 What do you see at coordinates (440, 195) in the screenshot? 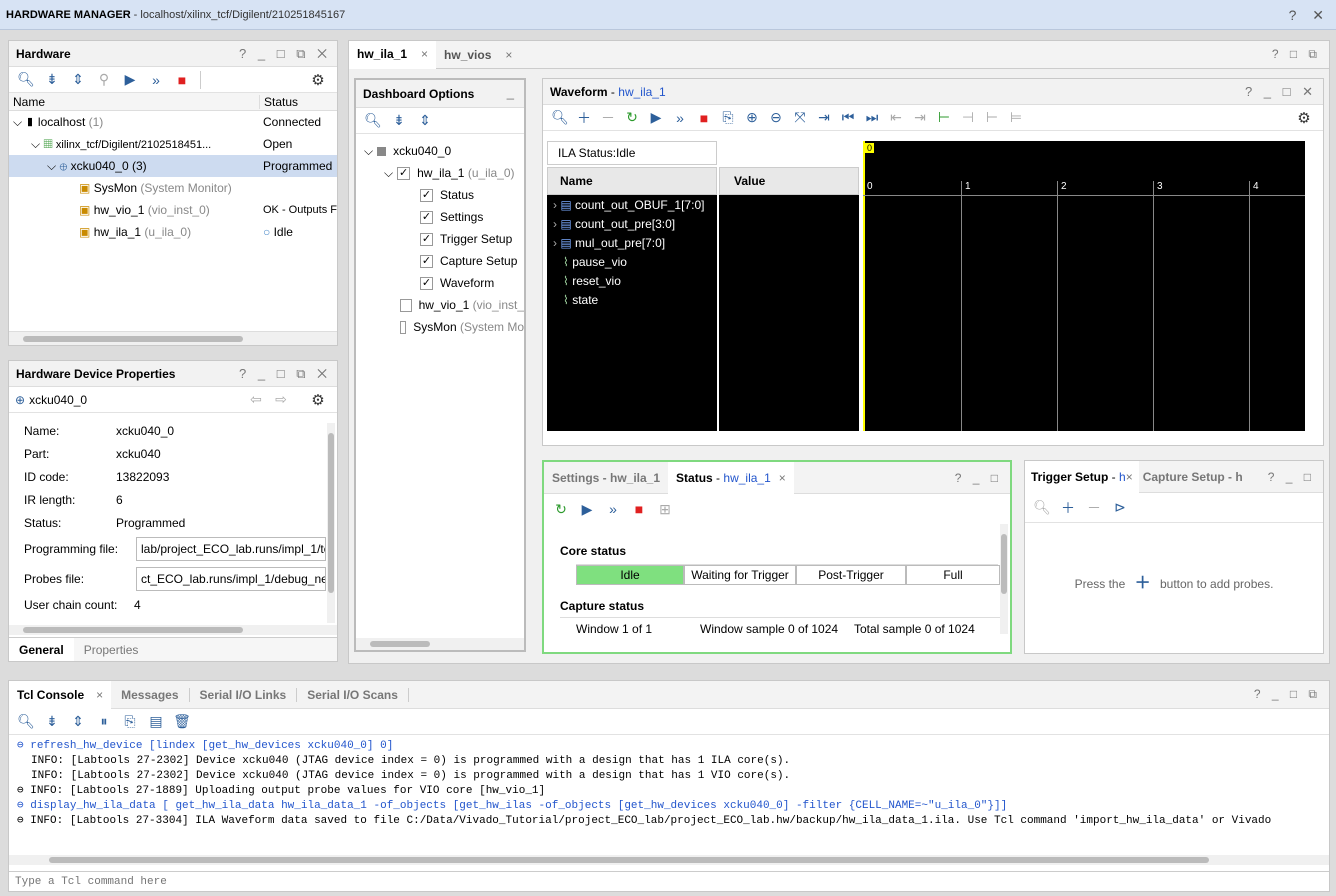
I see `dash-item-status: ✓ Status` at bounding box center [440, 195].